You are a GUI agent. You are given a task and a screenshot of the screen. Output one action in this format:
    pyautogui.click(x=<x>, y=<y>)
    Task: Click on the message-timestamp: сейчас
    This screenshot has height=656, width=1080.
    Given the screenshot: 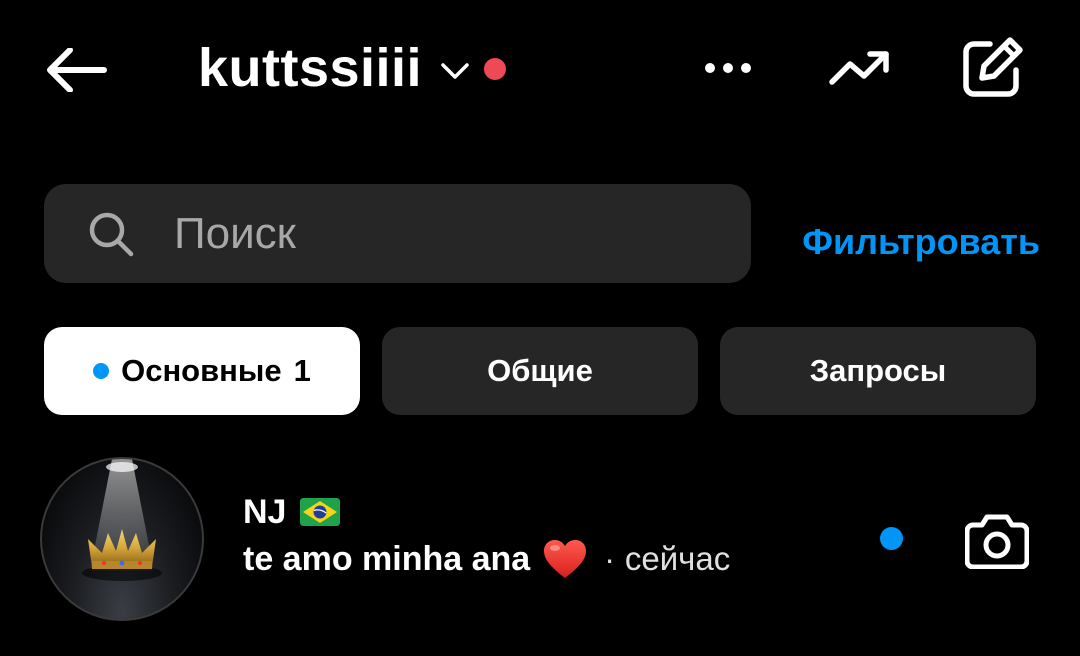 What is the action you would take?
    pyautogui.click(x=677, y=558)
    